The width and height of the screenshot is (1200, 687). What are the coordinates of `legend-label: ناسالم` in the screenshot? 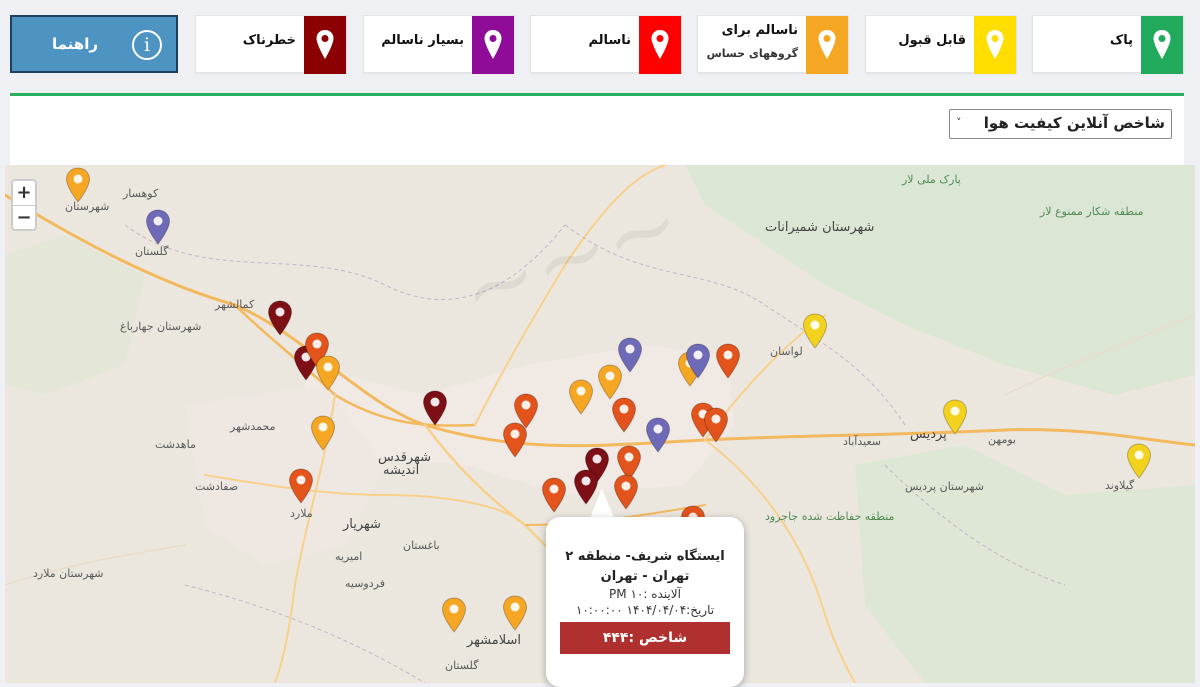 It's located at (609, 40).